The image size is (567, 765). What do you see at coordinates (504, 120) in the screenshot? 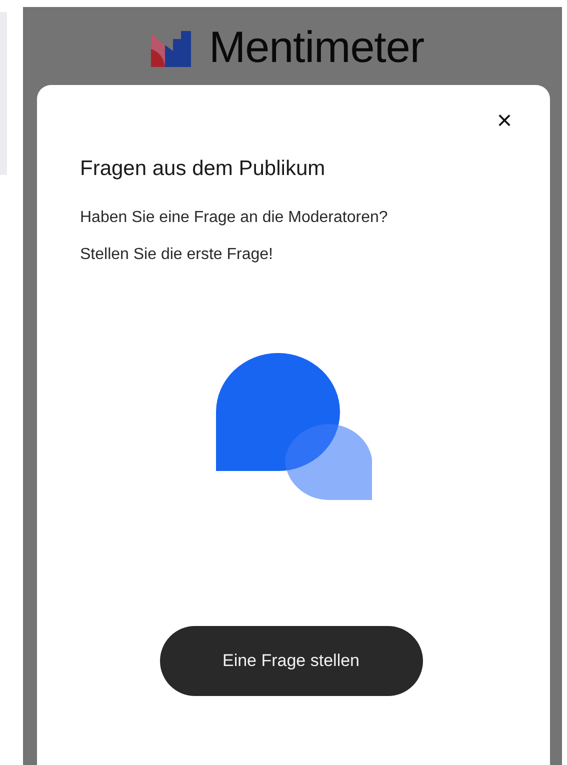
I see `close-button: ×` at bounding box center [504, 120].